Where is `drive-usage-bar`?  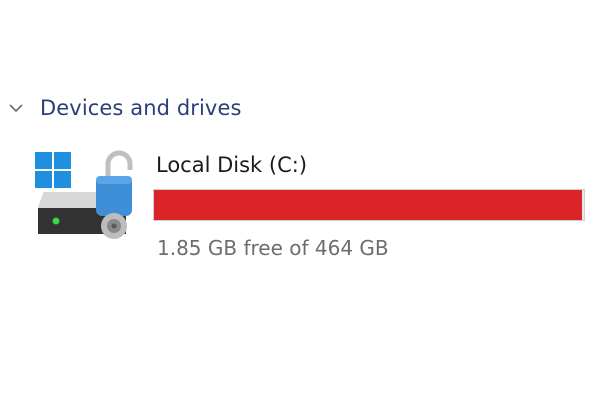
drive-usage-bar is located at coordinates (369, 205).